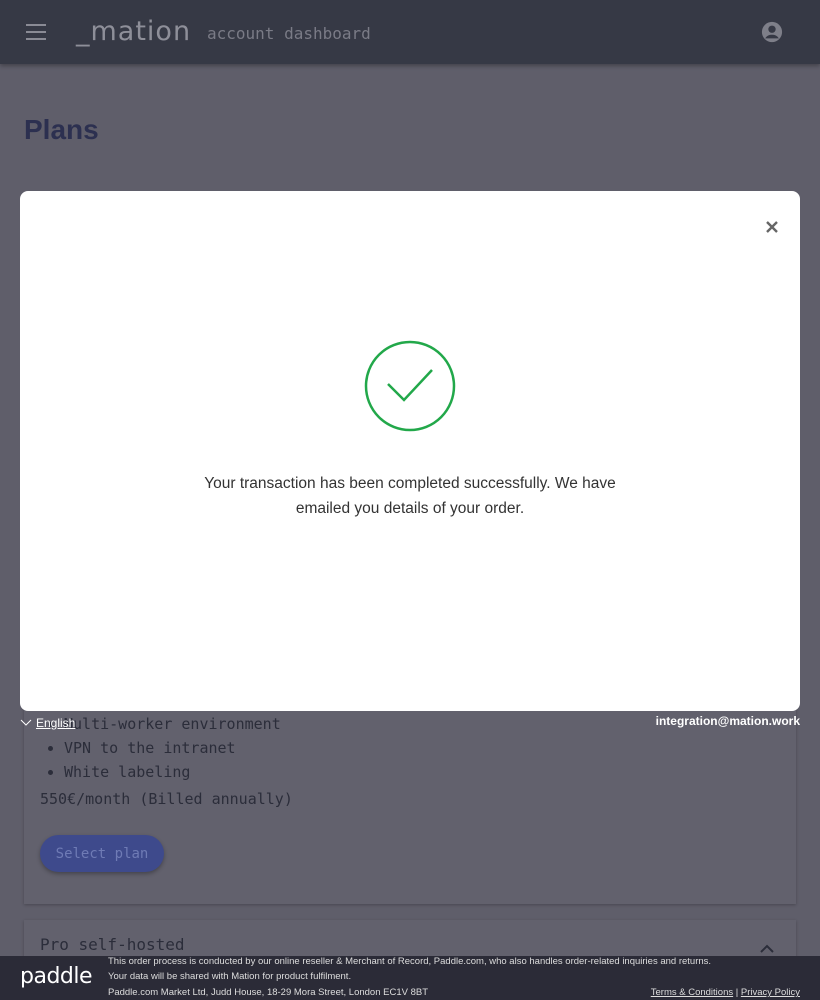  Describe the element at coordinates (767, 949) in the screenshot. I see `chevron-up-icon` at that location.